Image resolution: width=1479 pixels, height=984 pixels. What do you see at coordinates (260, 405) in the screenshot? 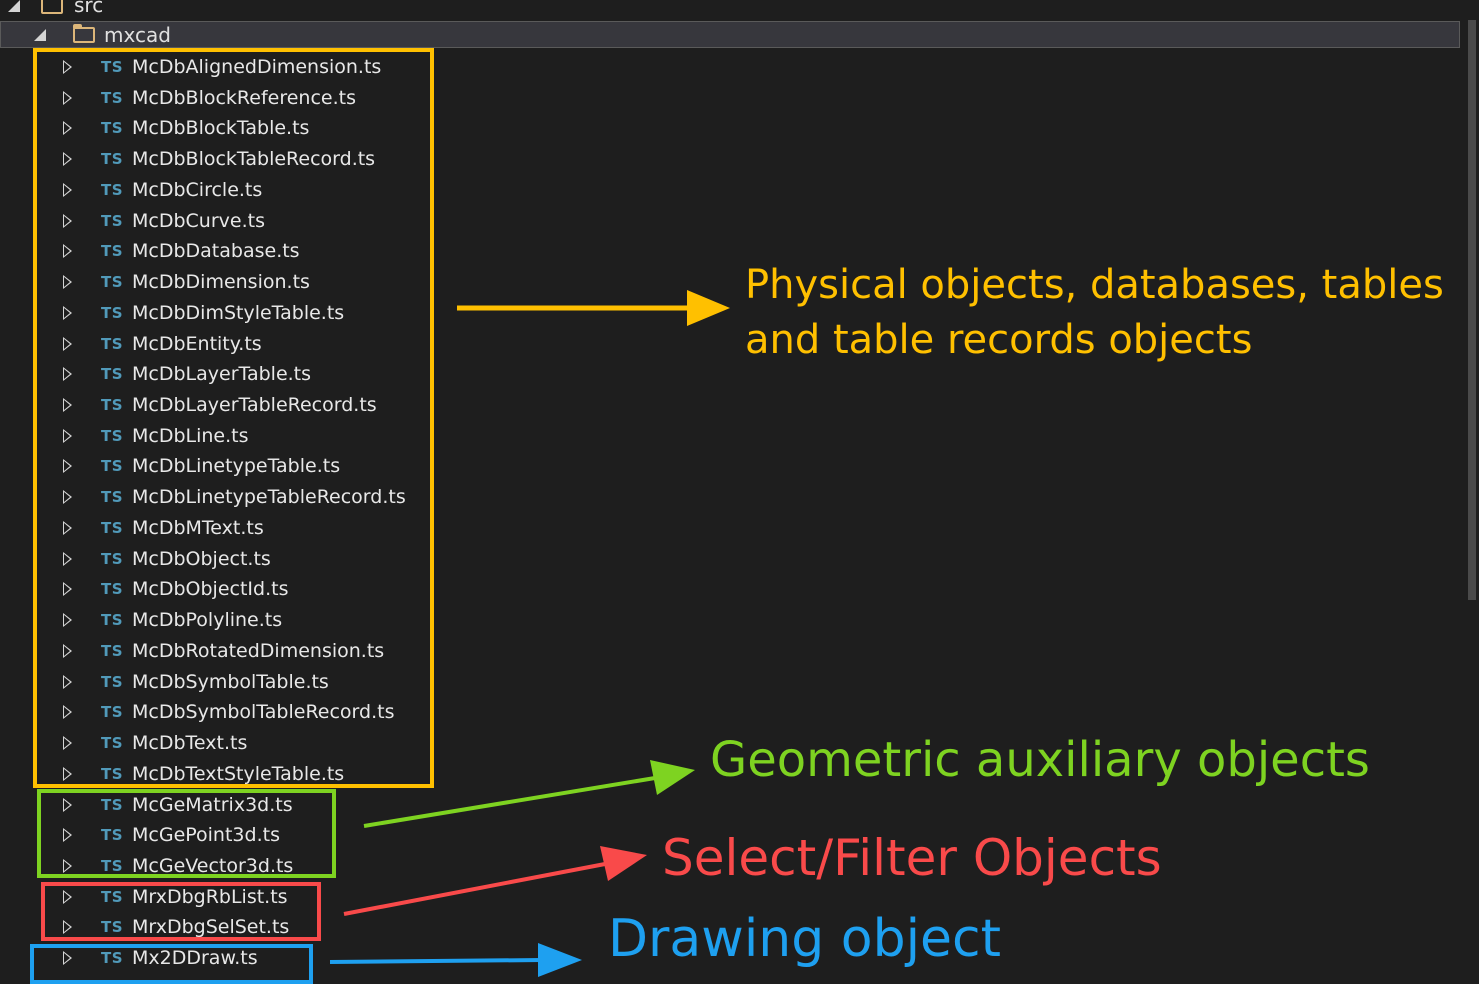
I see `tree-file-item: TS McDbLayerTableRecord.ts` at bounding box center [260, 405].